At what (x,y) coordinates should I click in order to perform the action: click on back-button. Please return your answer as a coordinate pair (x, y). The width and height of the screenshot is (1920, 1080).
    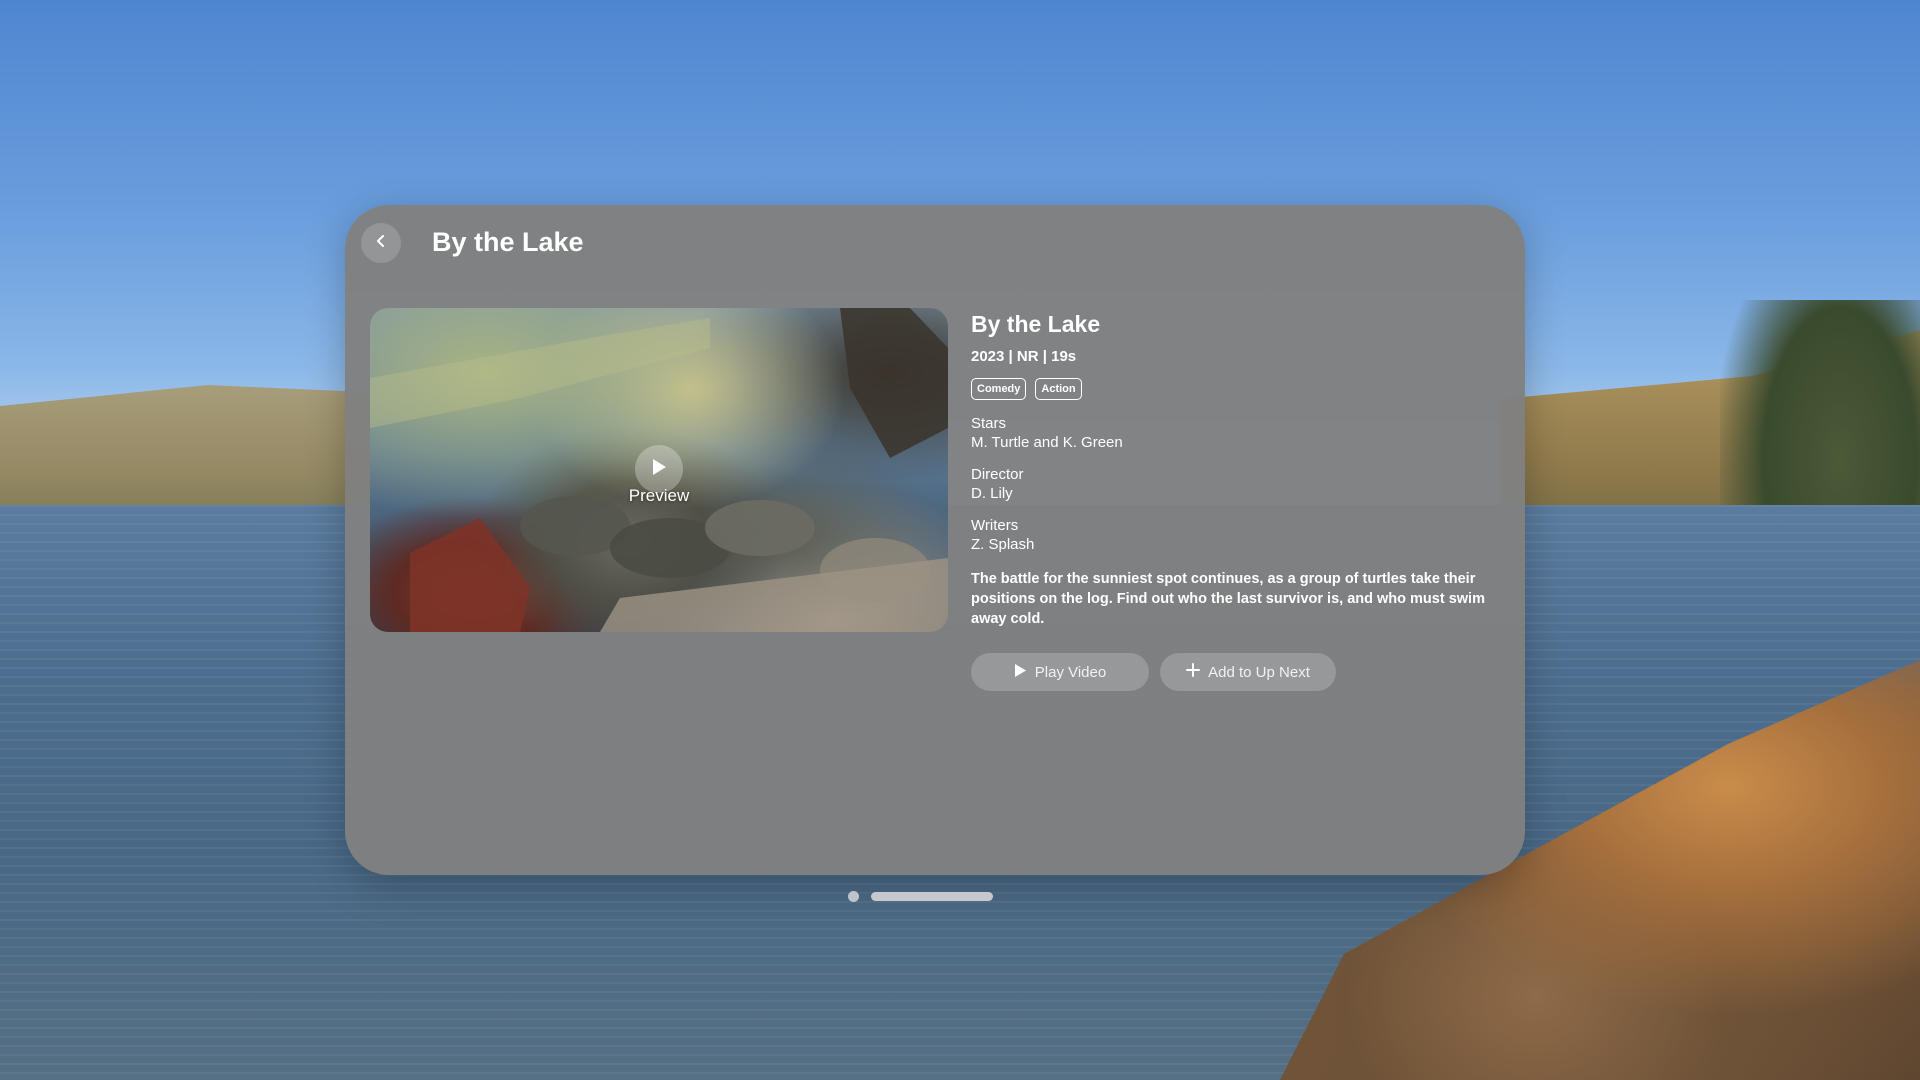
    Looking at the image, I should click on (381, 243).